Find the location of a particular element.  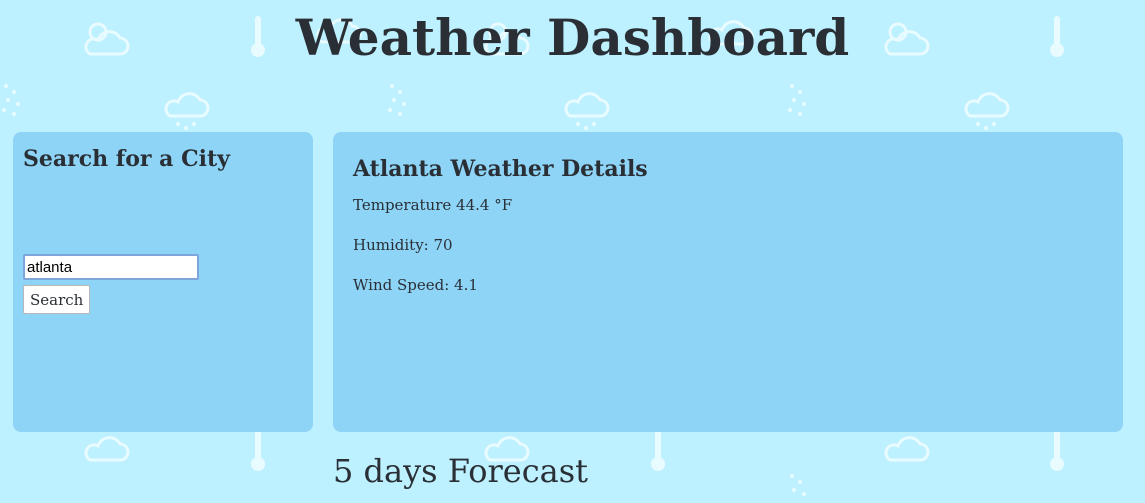

temperature-text: Temperature 44.4 °F is located at coordinates (433, 205).